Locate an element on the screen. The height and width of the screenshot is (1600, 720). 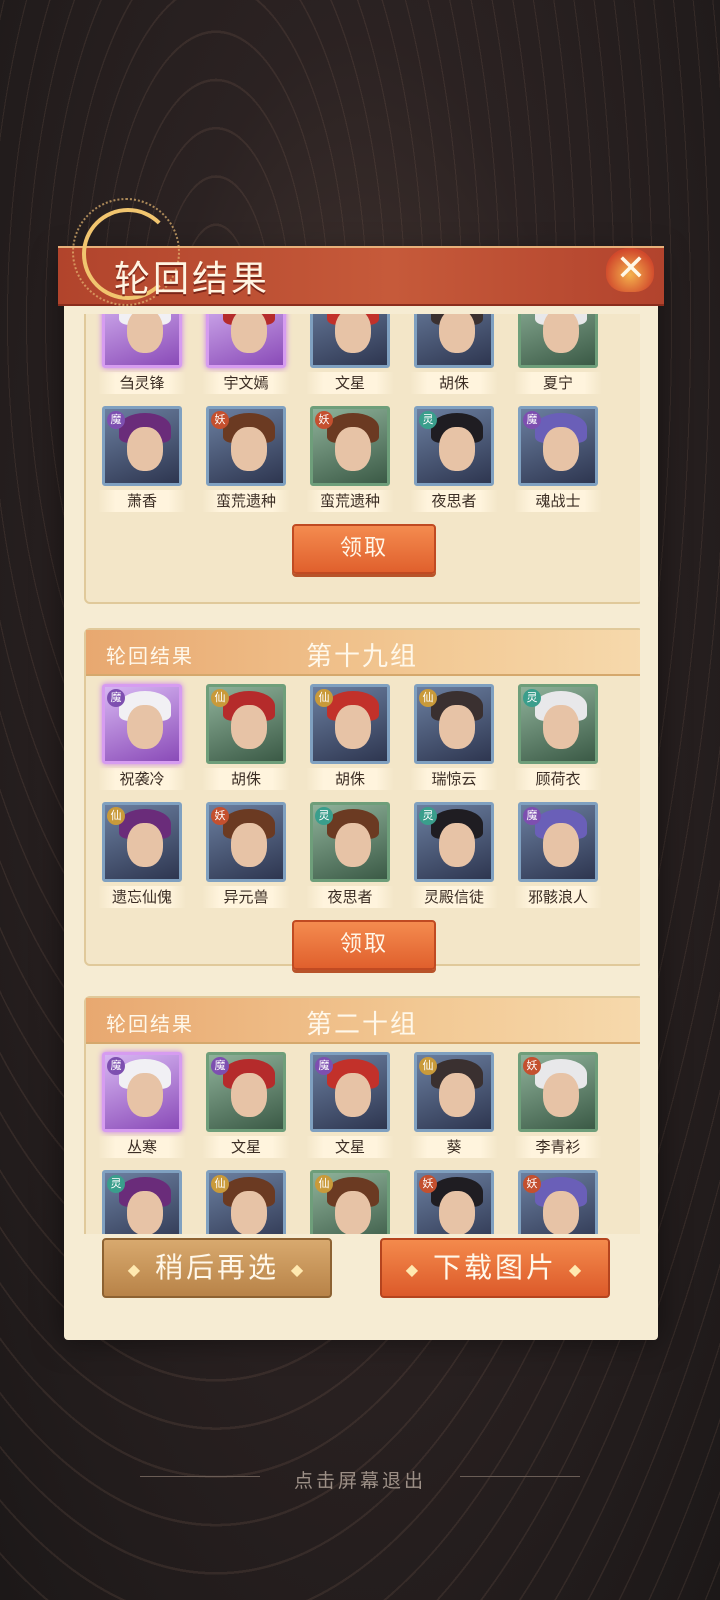
character-card: 魔祝袭冷 is located at coordinates (142, 737).